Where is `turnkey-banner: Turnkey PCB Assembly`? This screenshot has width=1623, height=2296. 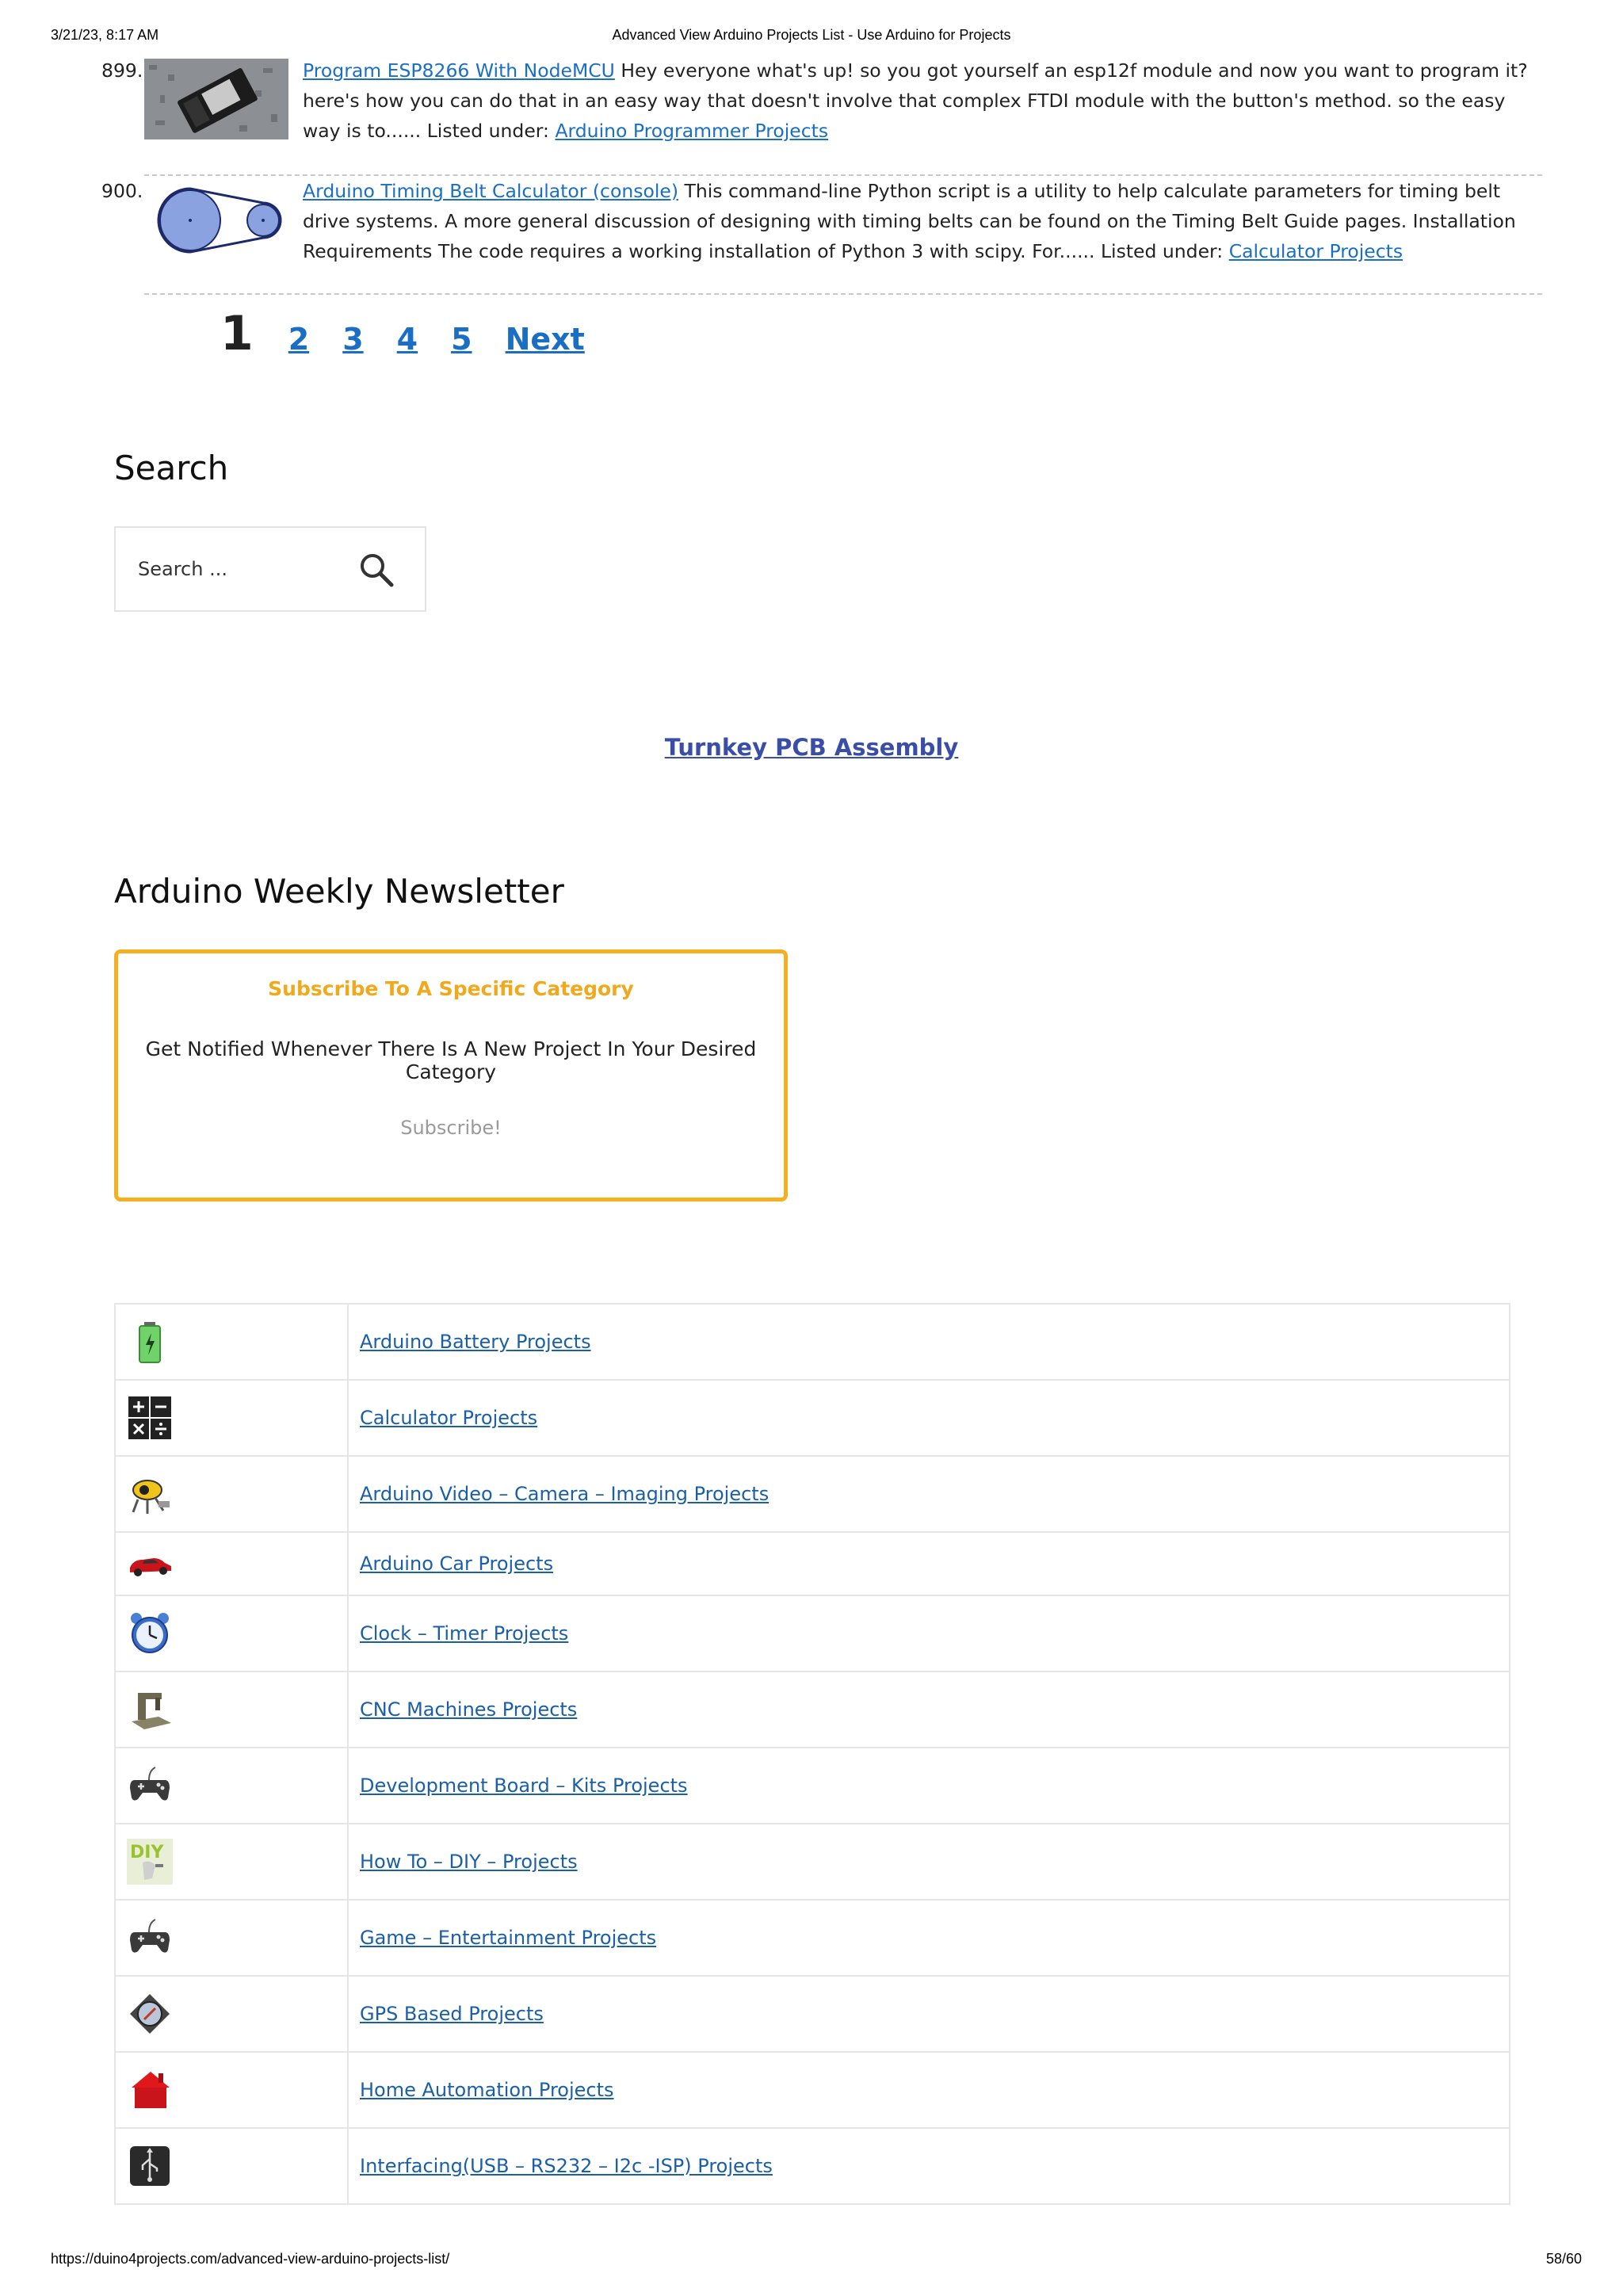
turnkey-banner: Turnkey PCB Assembly is located at coordinates (811, 747).